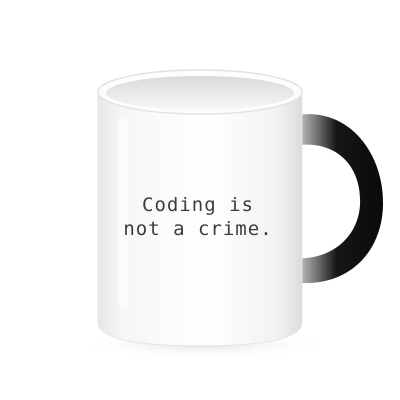 The image size is (400, 400). Describe the element at coordinates (198, 229) in the screenshot. I see `mug-print-line-2: not a crime.` at that location.